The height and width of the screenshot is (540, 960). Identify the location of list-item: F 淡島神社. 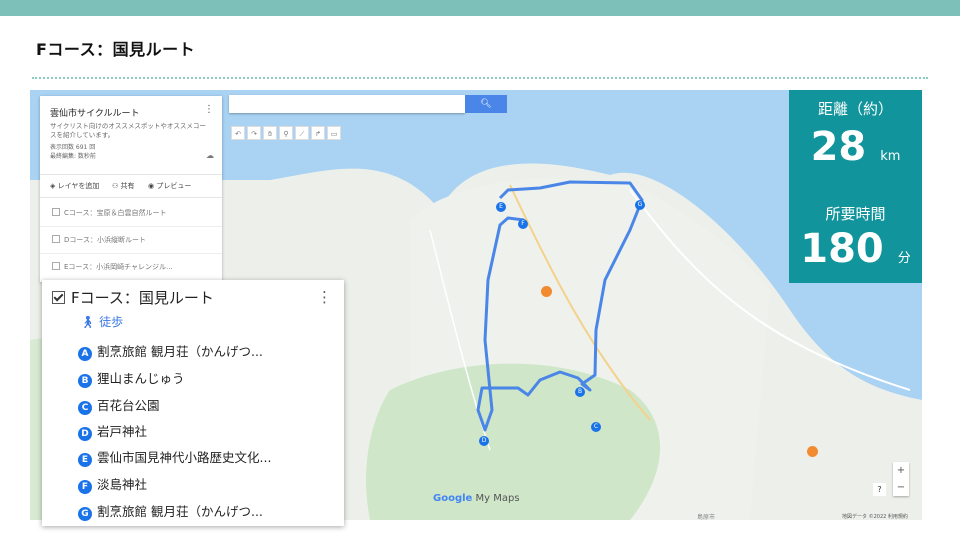
(112, 484).